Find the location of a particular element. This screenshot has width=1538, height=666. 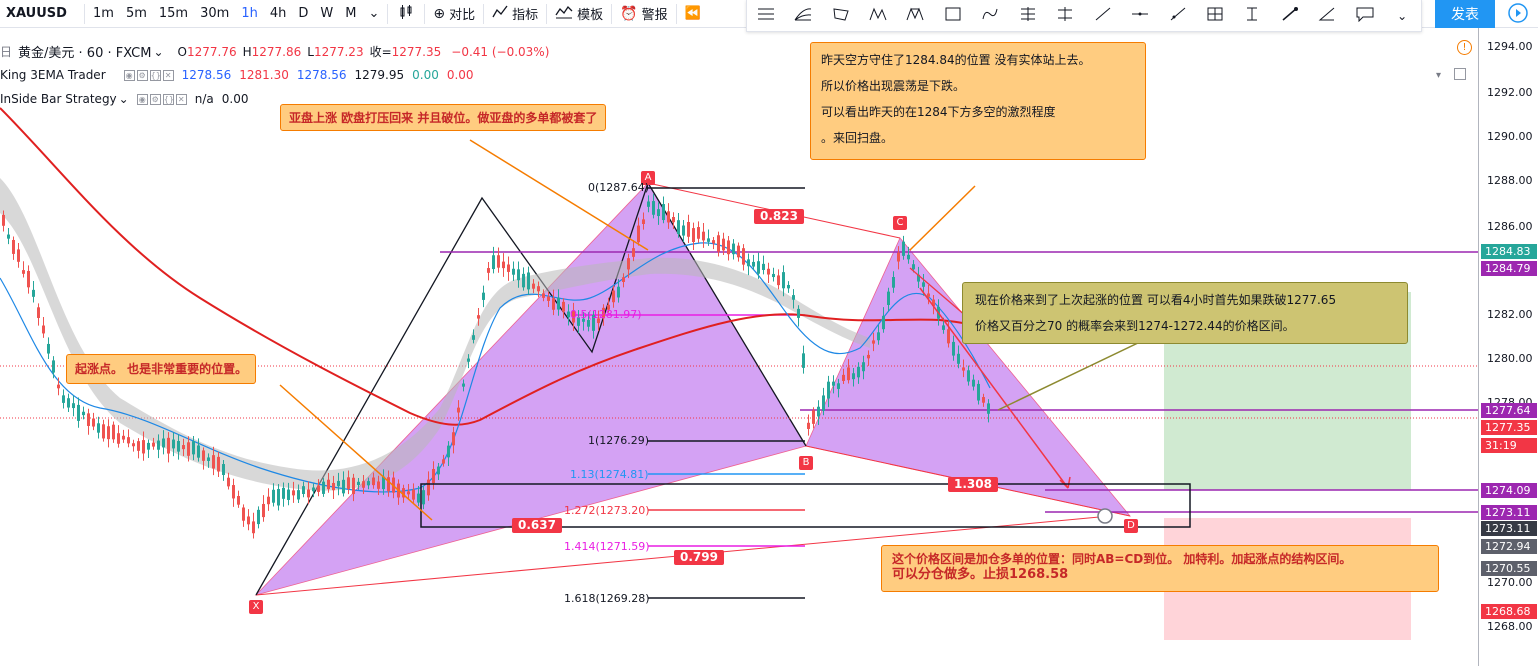

alert-button: ⏰ 警报 is located at coordinates (643, 14).